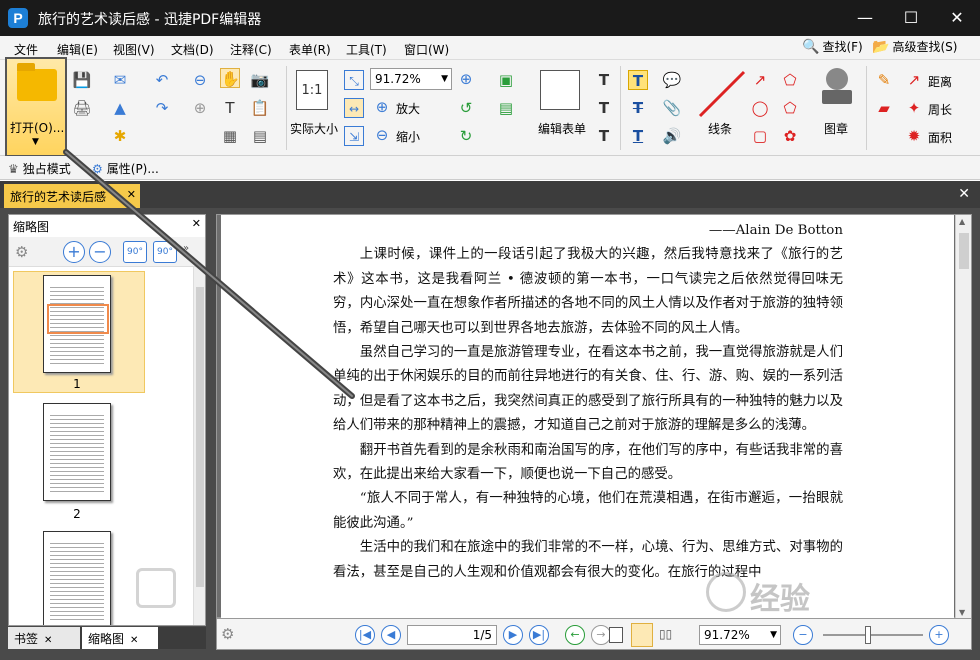  Describe the element at coordinates (914, 80) in the screenshot. I see `distance-icon: ↗` at that location.